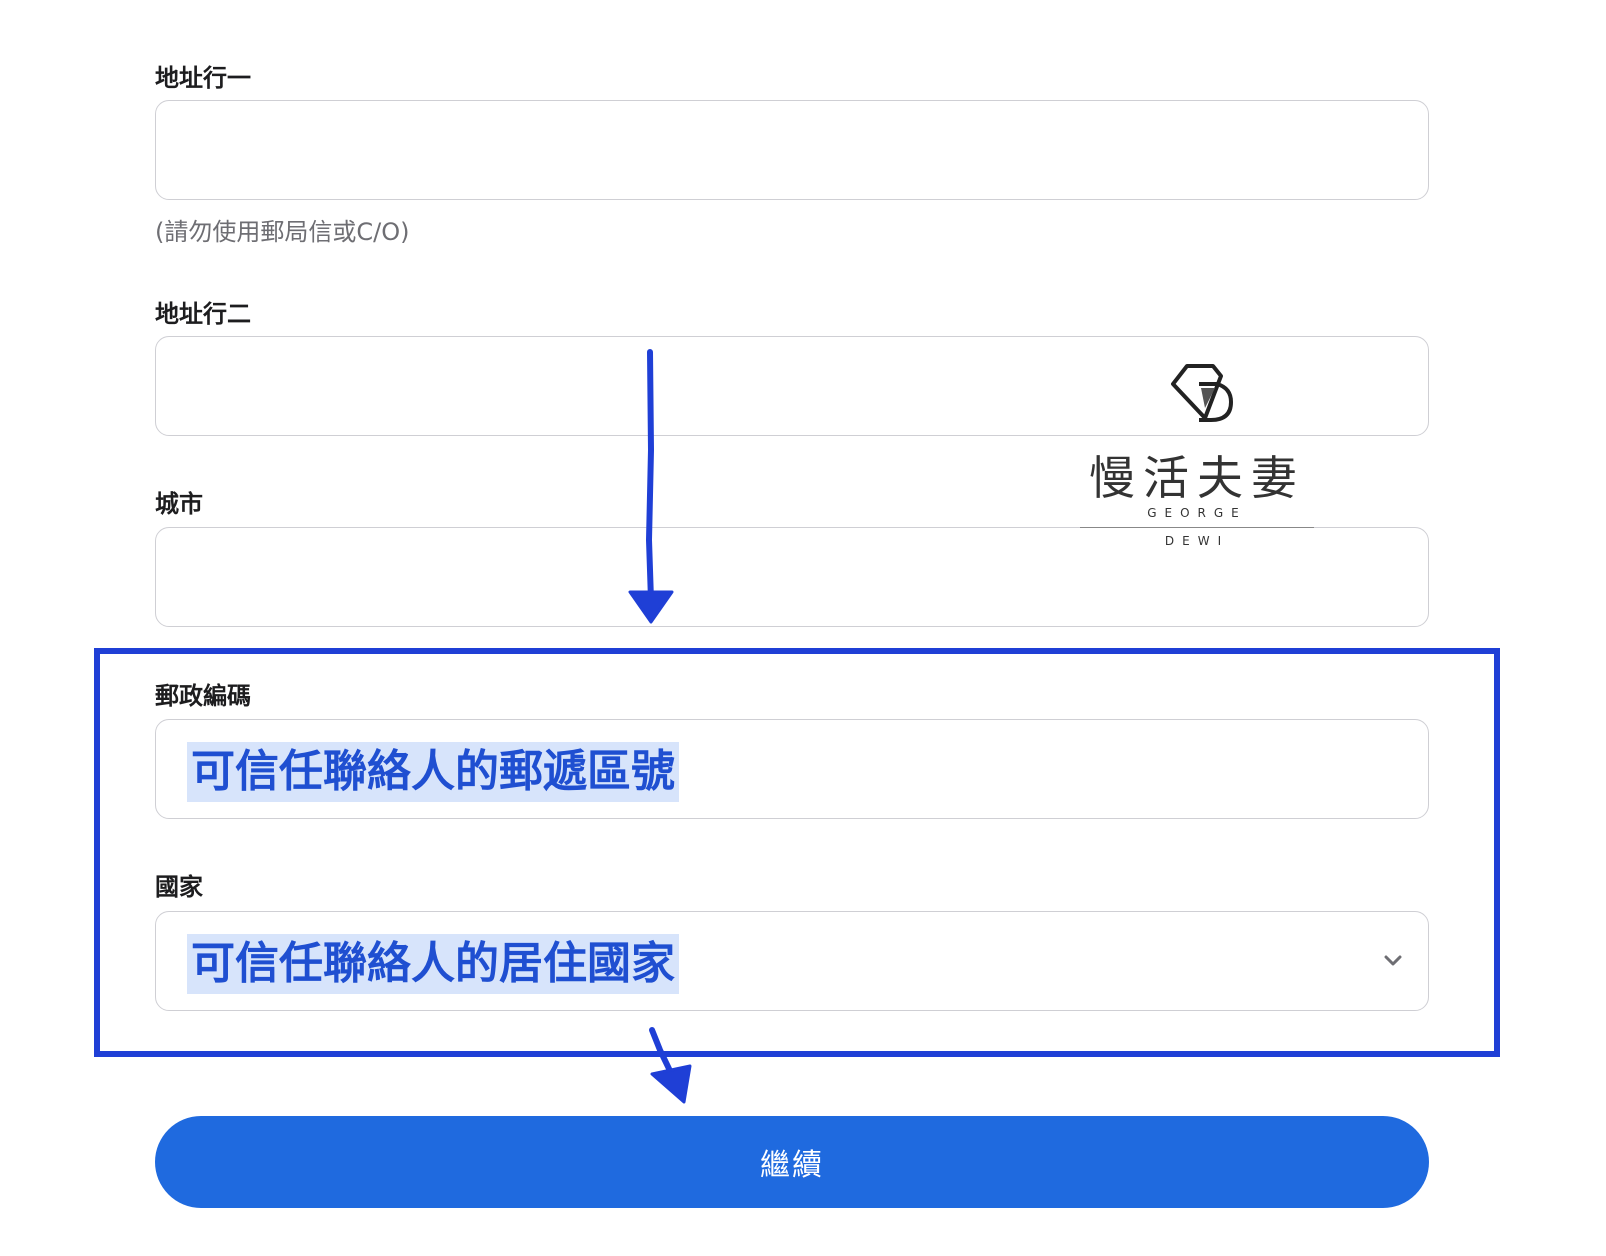 This screenshot has width=1606, height=1256. Describe the element at coordinates (433, 772) in the screenshot. I see `postal-code-value: 可信任聯絡人的郵遞區號` at that location.